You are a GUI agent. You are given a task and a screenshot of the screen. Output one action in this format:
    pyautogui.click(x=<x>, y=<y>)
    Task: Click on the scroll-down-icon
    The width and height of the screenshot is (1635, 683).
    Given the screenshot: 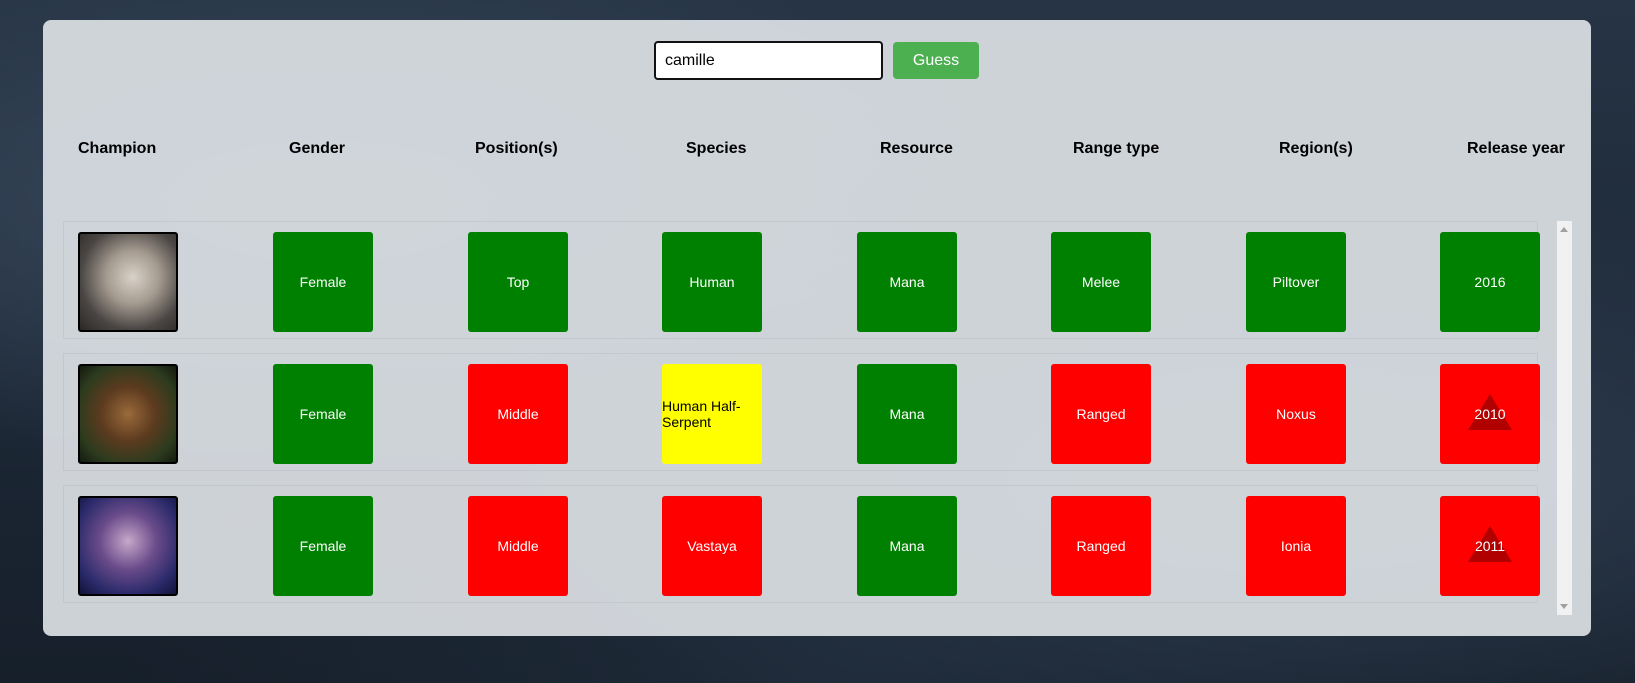 What is the action you would take?
    pyautogui.click(x=1564, y=606)
    